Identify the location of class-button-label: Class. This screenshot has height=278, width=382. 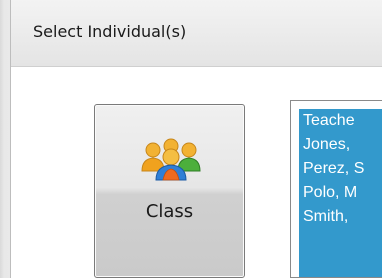
(169, 211).